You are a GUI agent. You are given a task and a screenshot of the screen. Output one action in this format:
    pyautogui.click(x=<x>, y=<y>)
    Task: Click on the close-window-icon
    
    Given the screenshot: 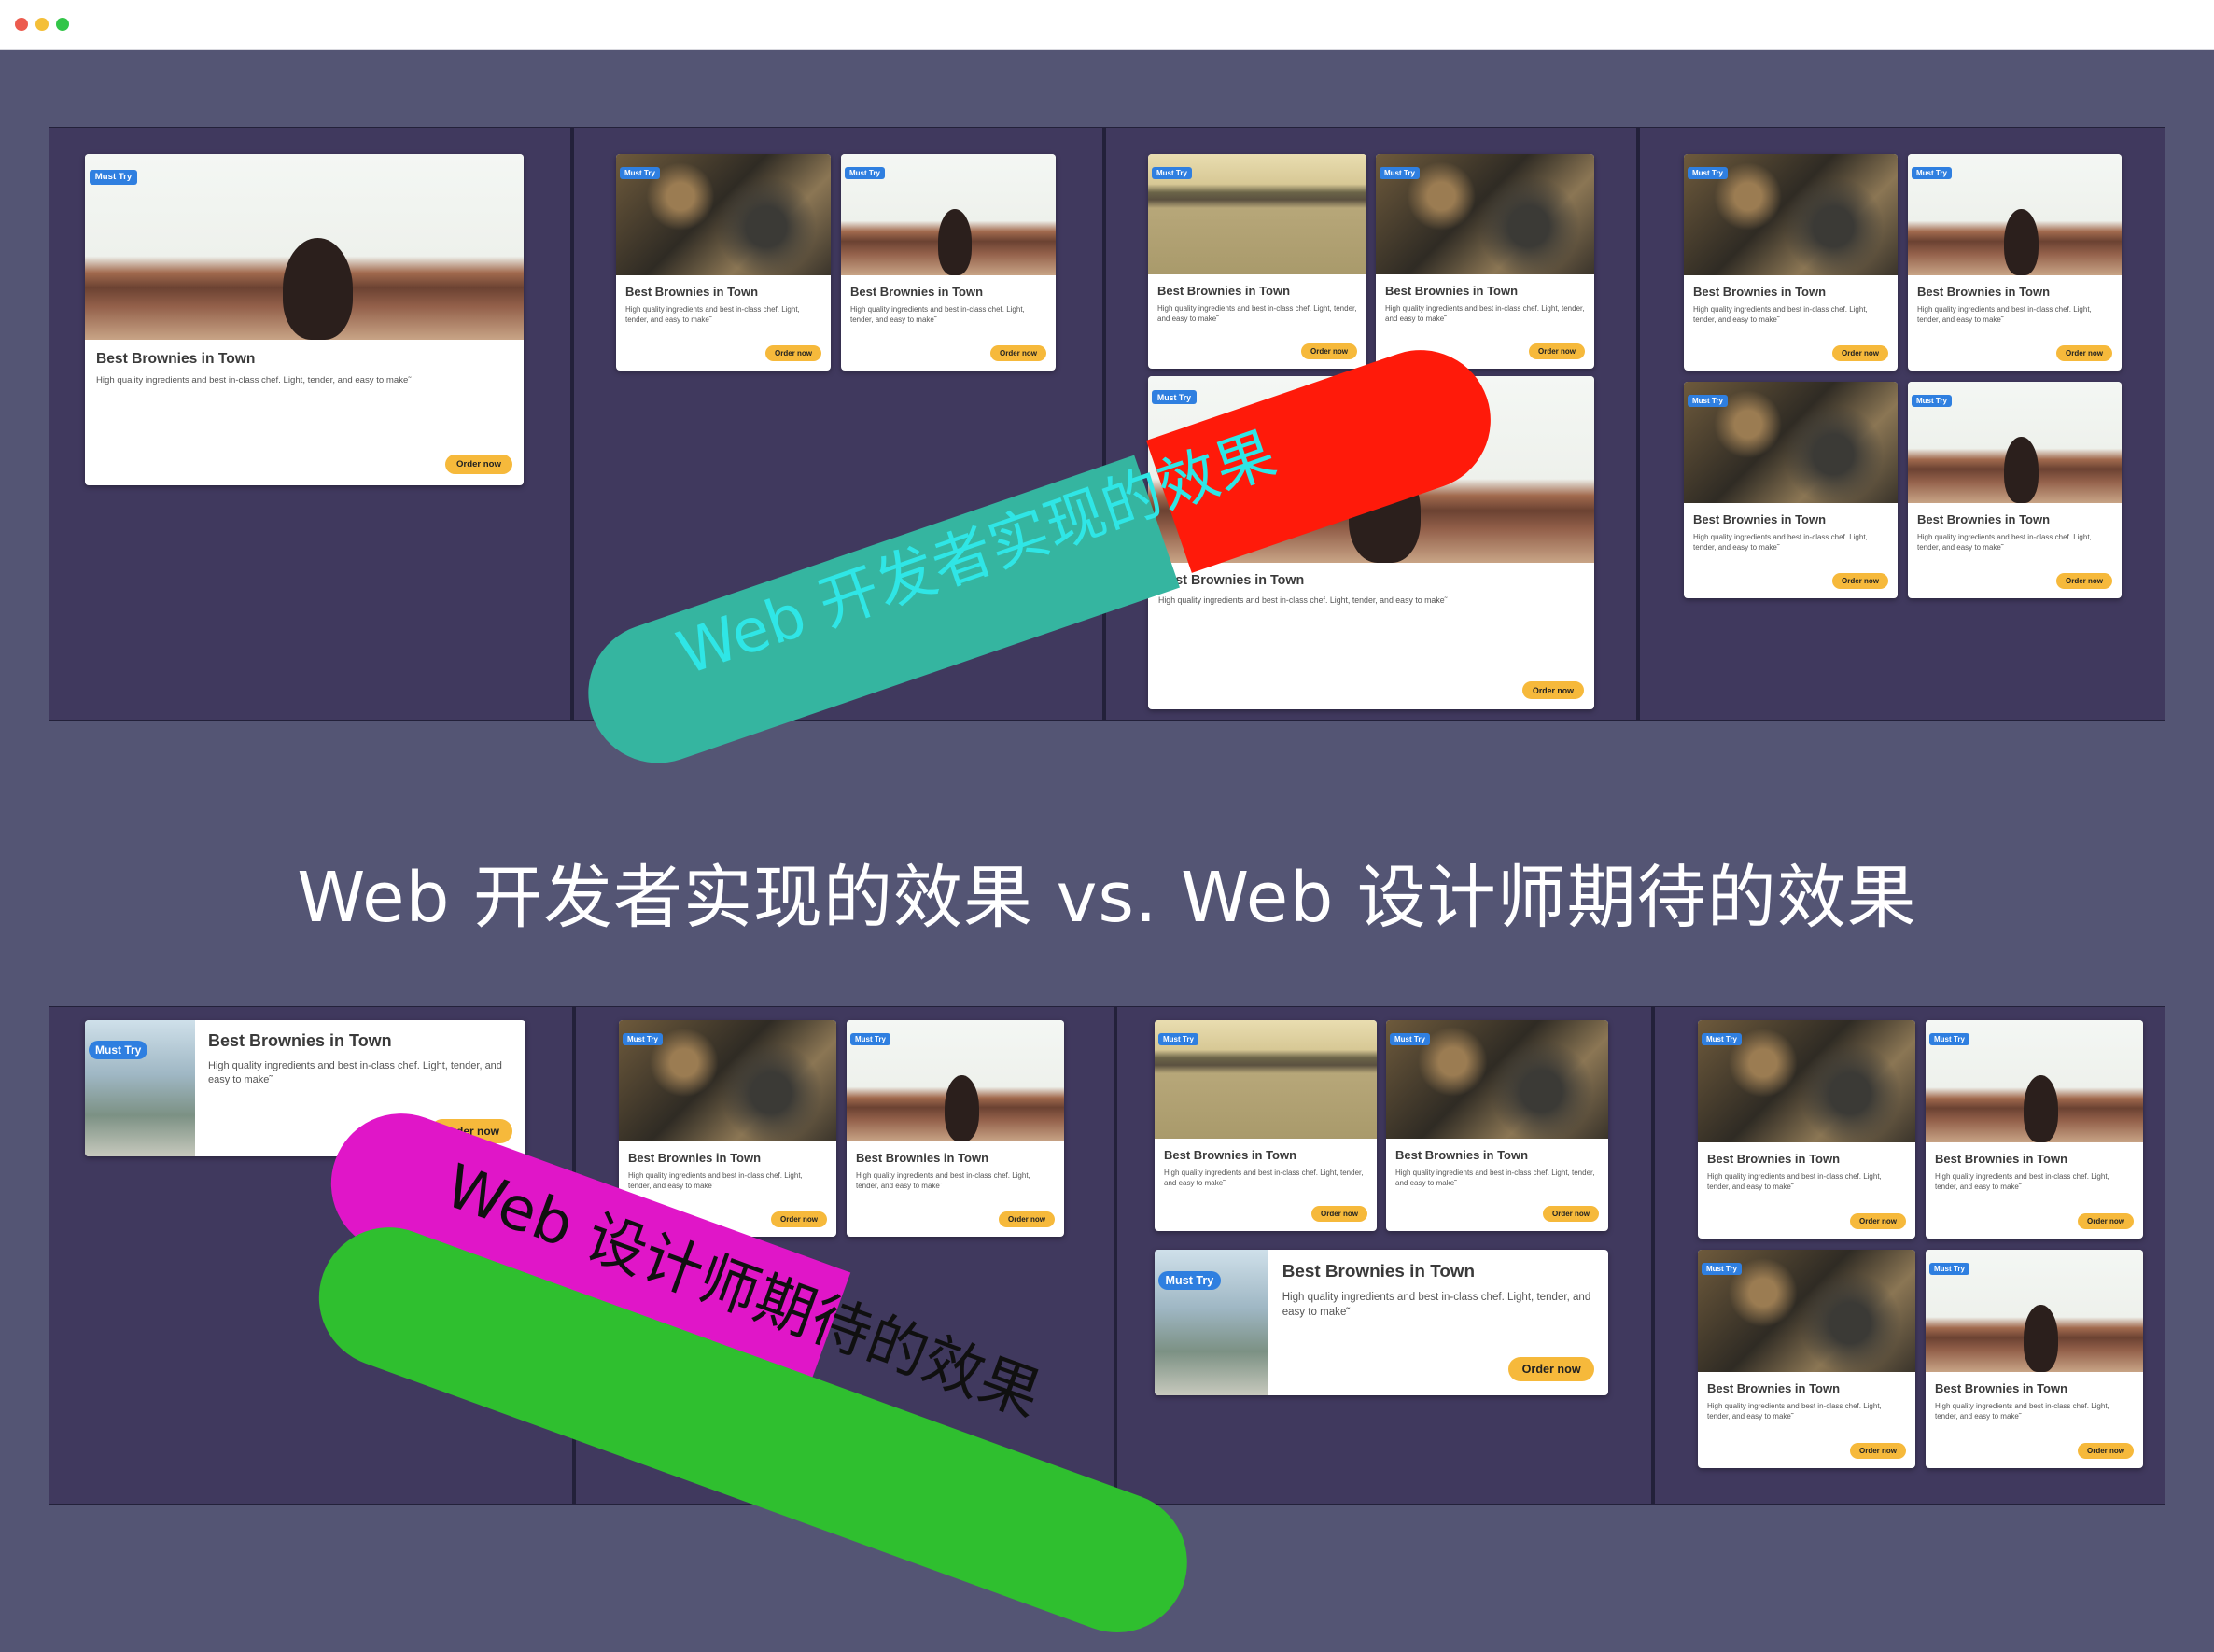 What is the action you would take?
    pyautogui.click(x=21, y=24)
    